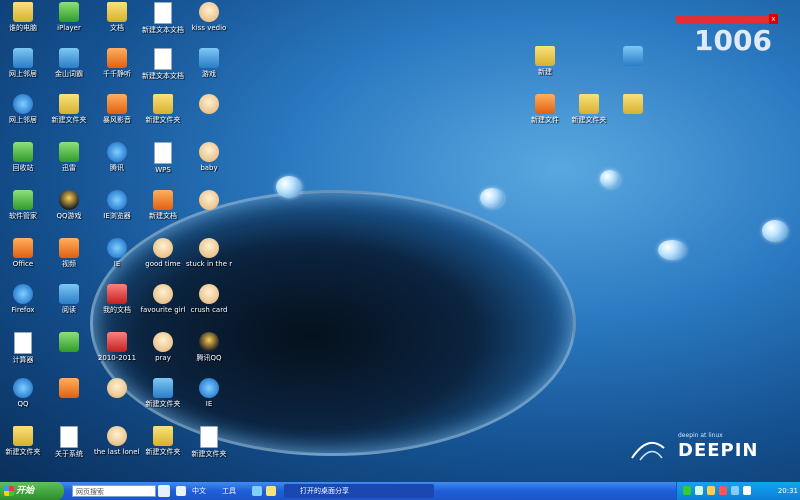 The image size is (800, 500). What do you see at coordinates (164, 491) in the screenshot?
I see `search-icon` at bounding box center [164, 491].